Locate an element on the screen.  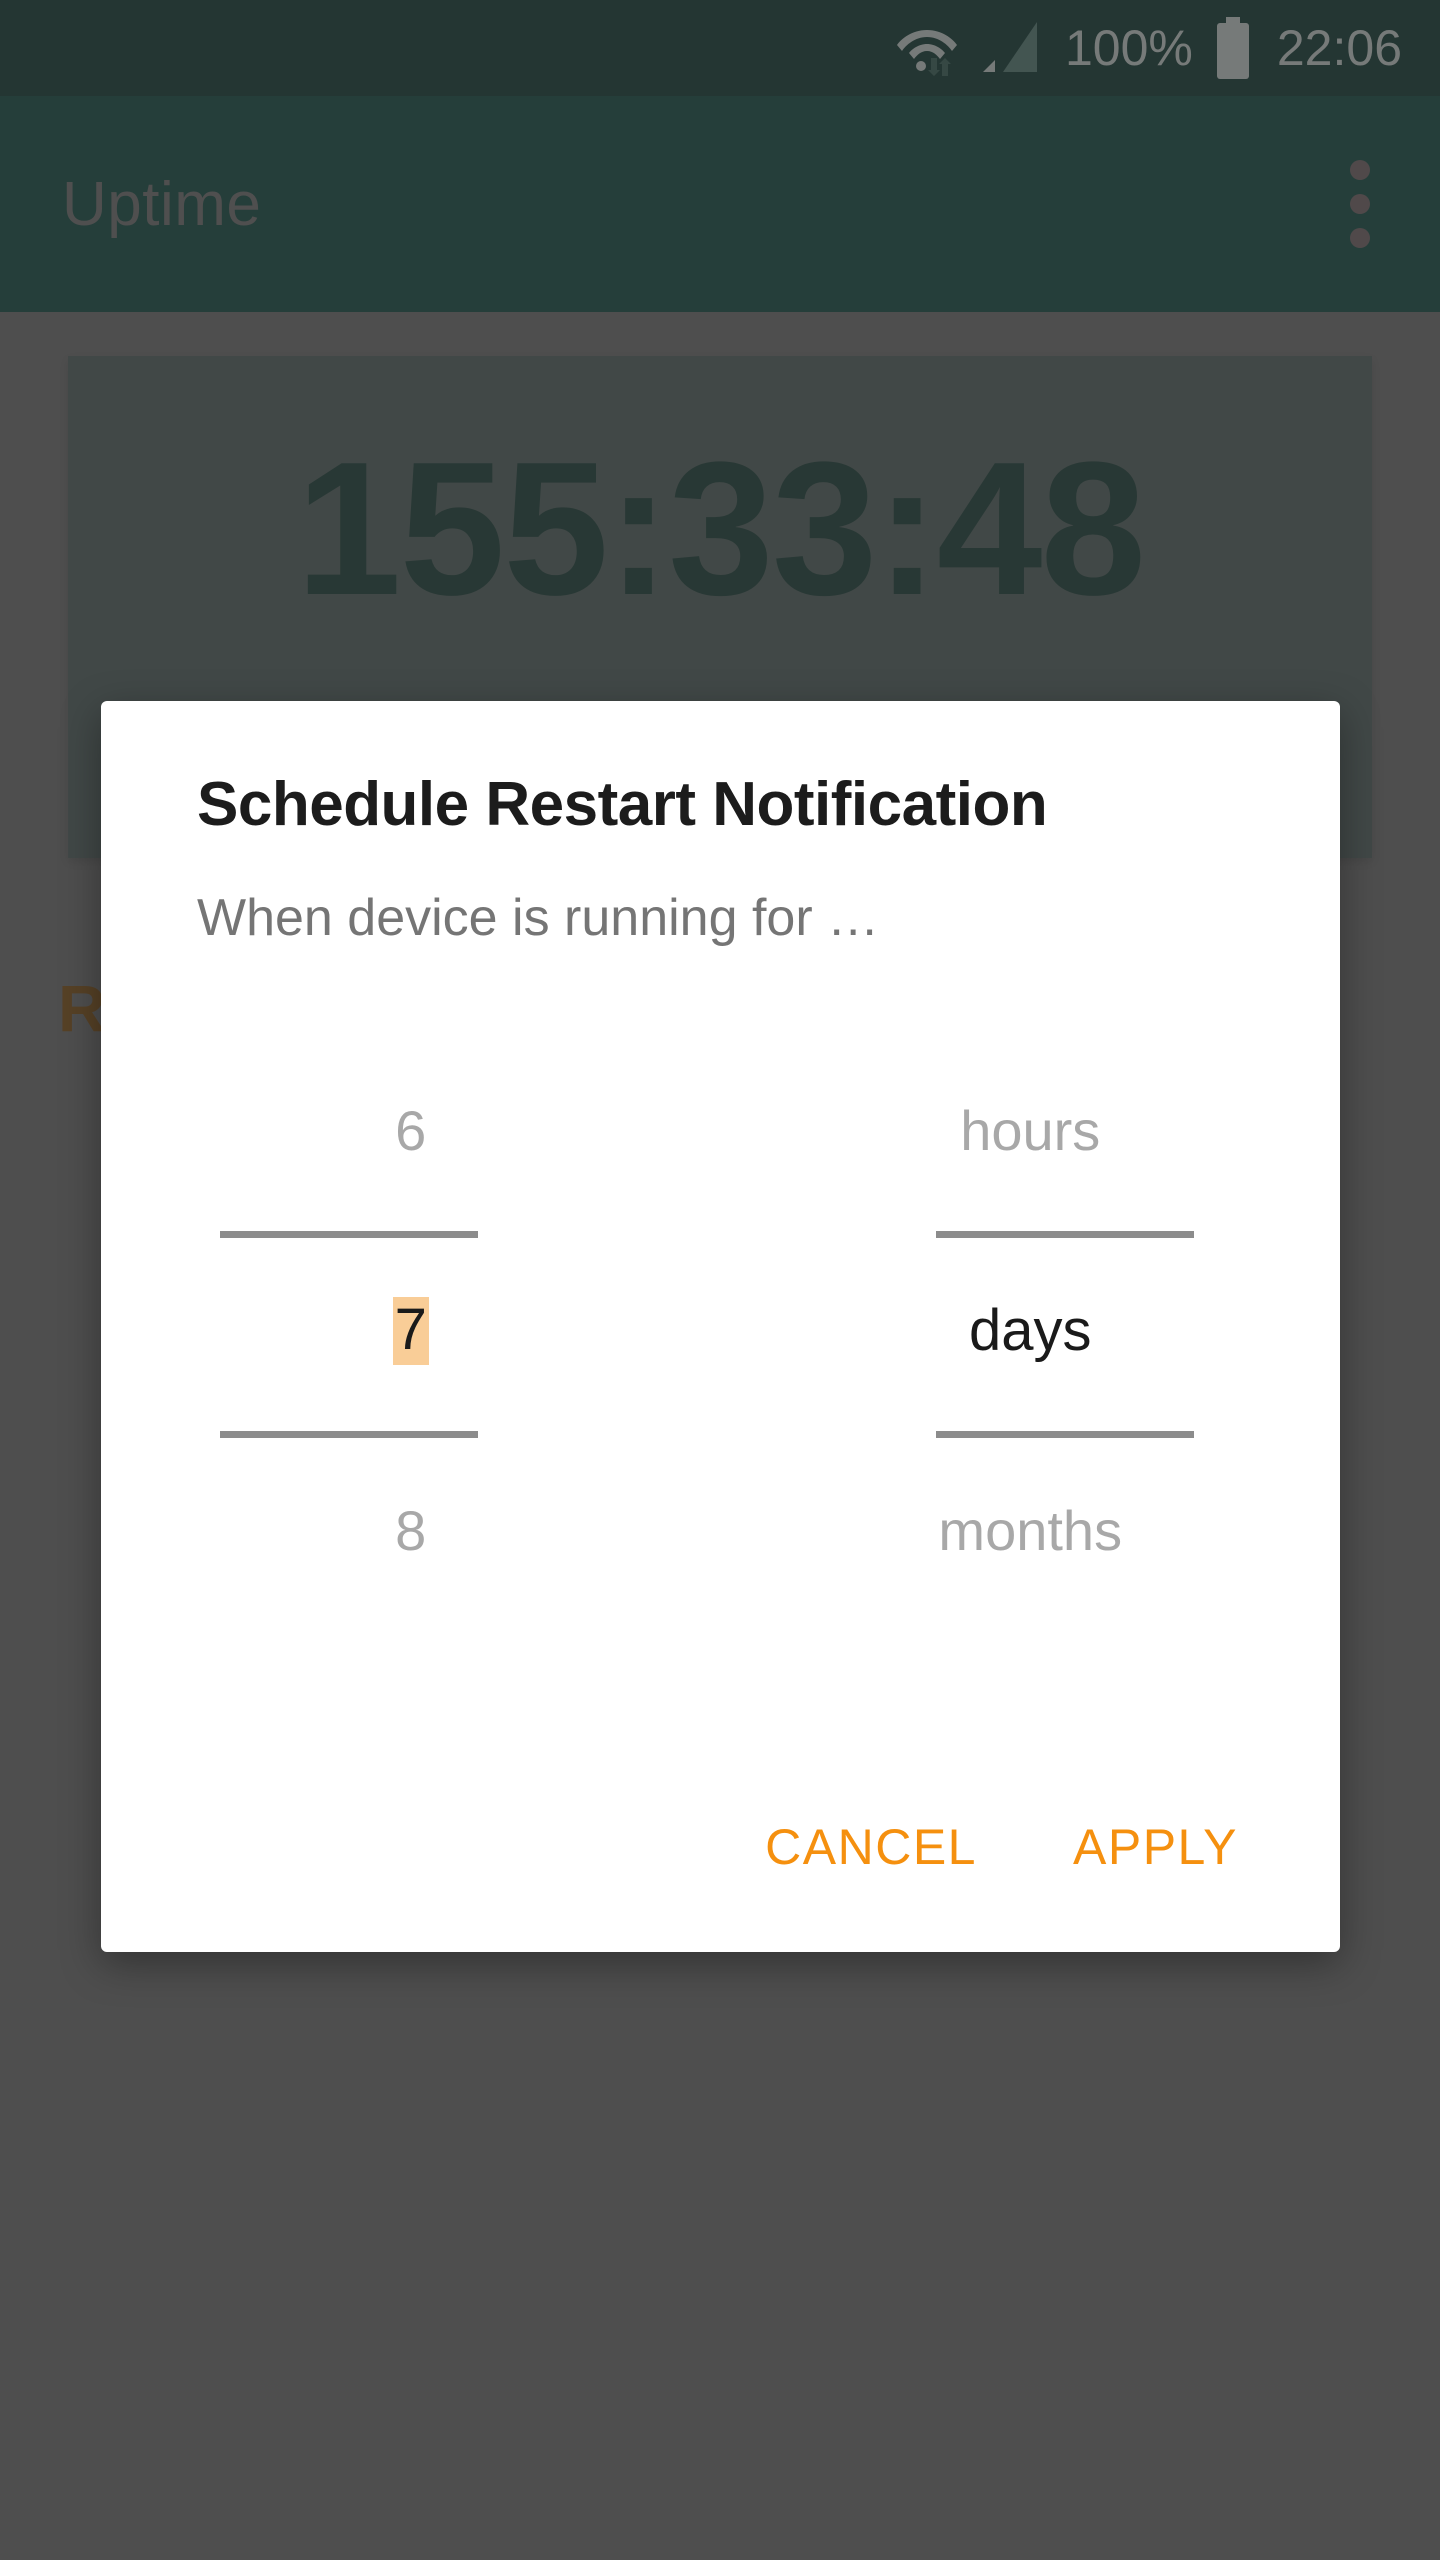
unit-picker-next: months is located at coordinates (1031, 1531).